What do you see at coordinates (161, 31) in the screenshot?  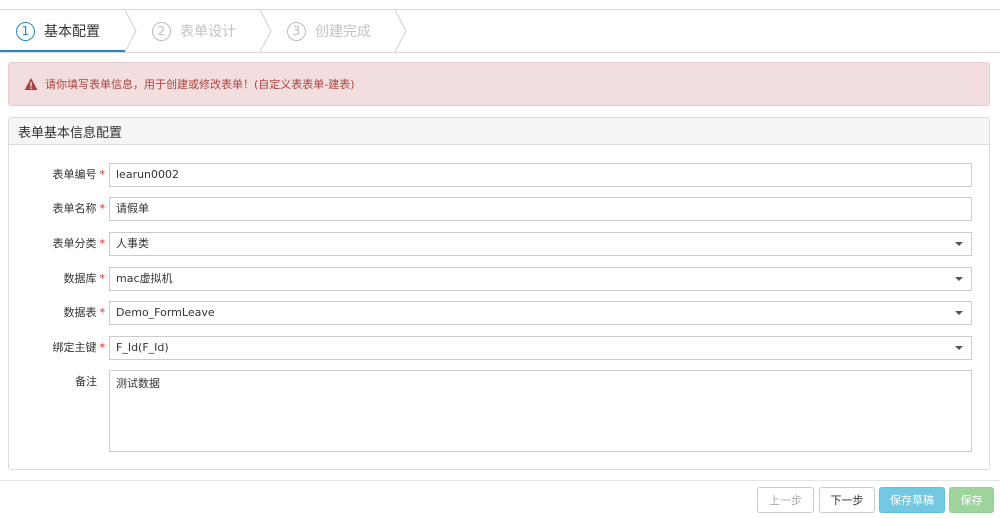 I see `step-number: 2` at bounding box center [161, 31].